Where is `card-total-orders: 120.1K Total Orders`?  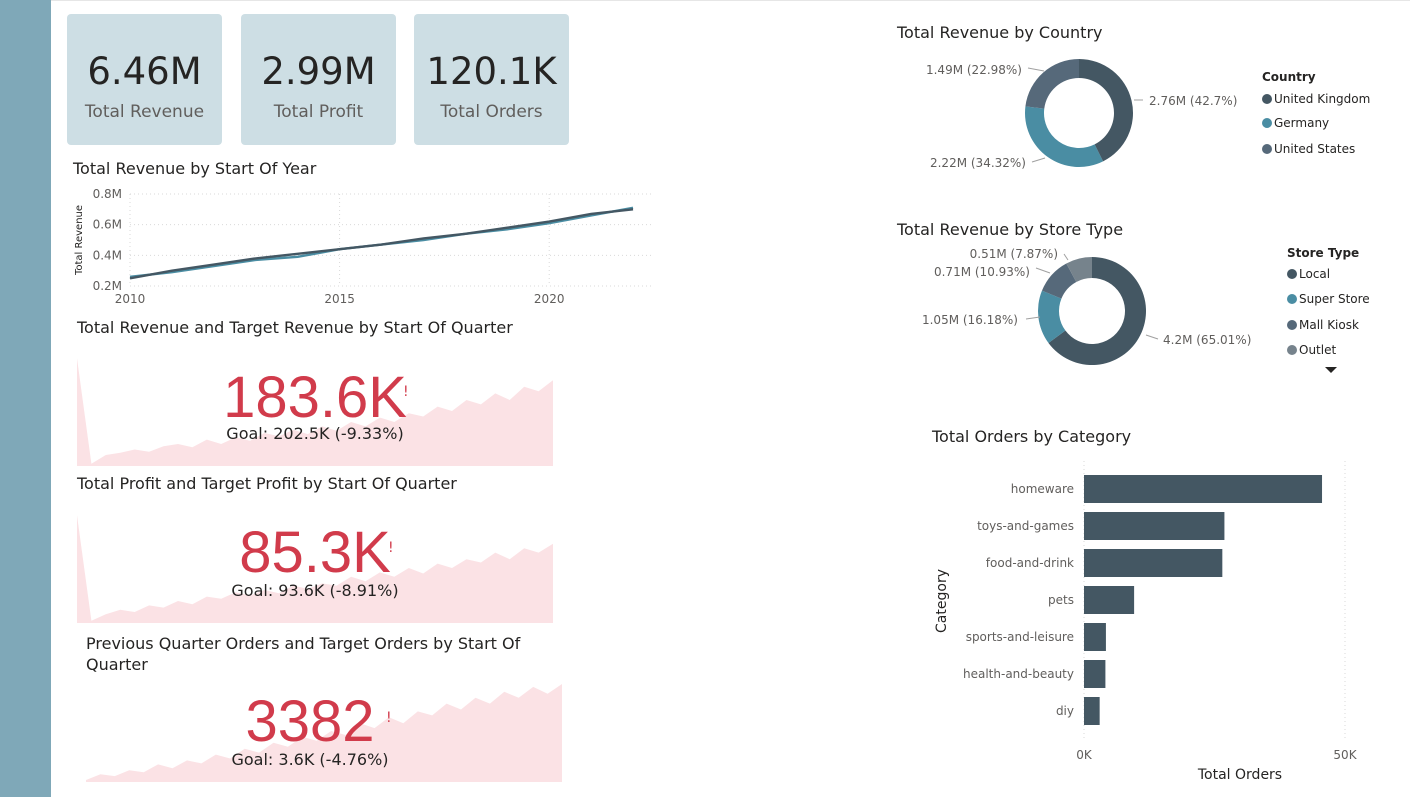
card-total-orders: 120.1K Total Orders is located at coordinates (491, 79).